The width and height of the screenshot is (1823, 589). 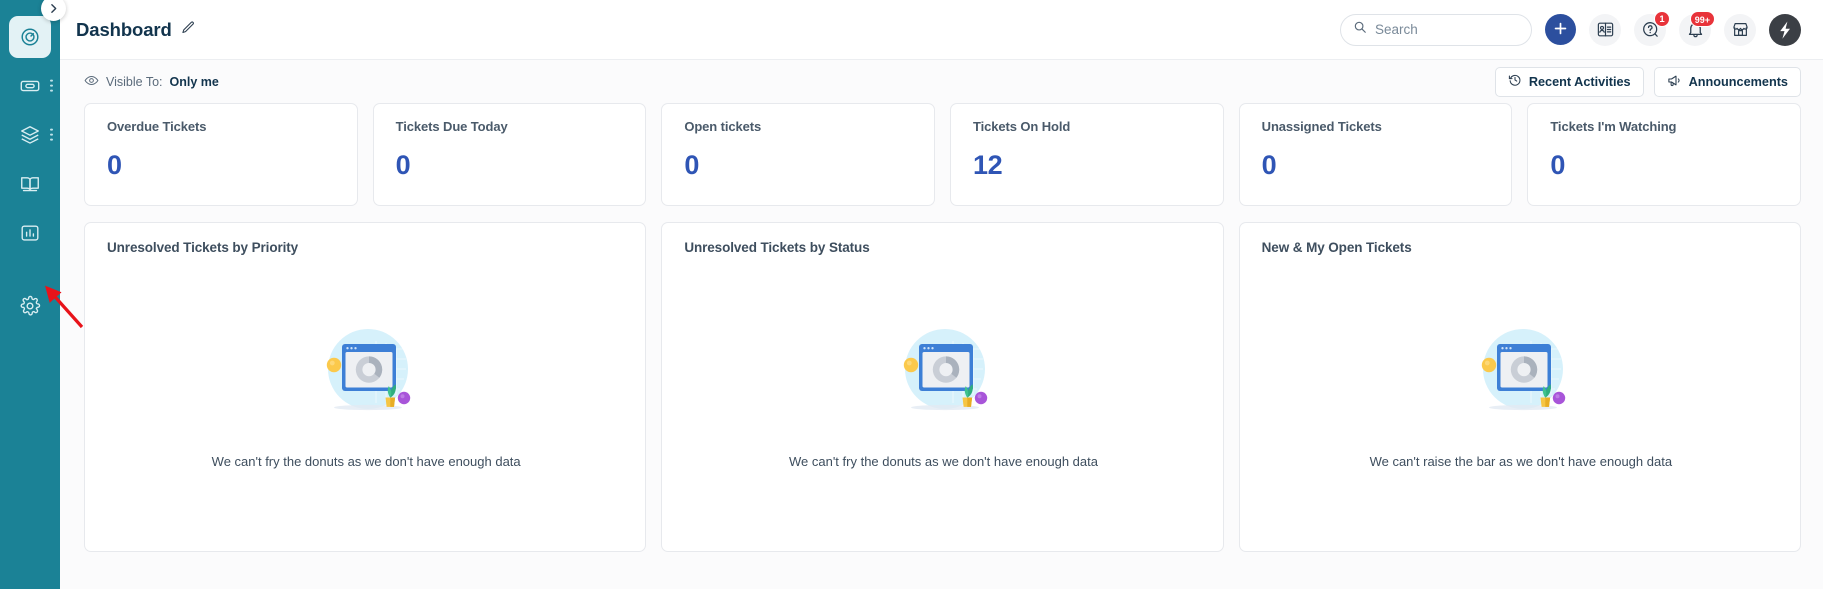 I want to click on gauge-icon, so click(x=30, y=36).